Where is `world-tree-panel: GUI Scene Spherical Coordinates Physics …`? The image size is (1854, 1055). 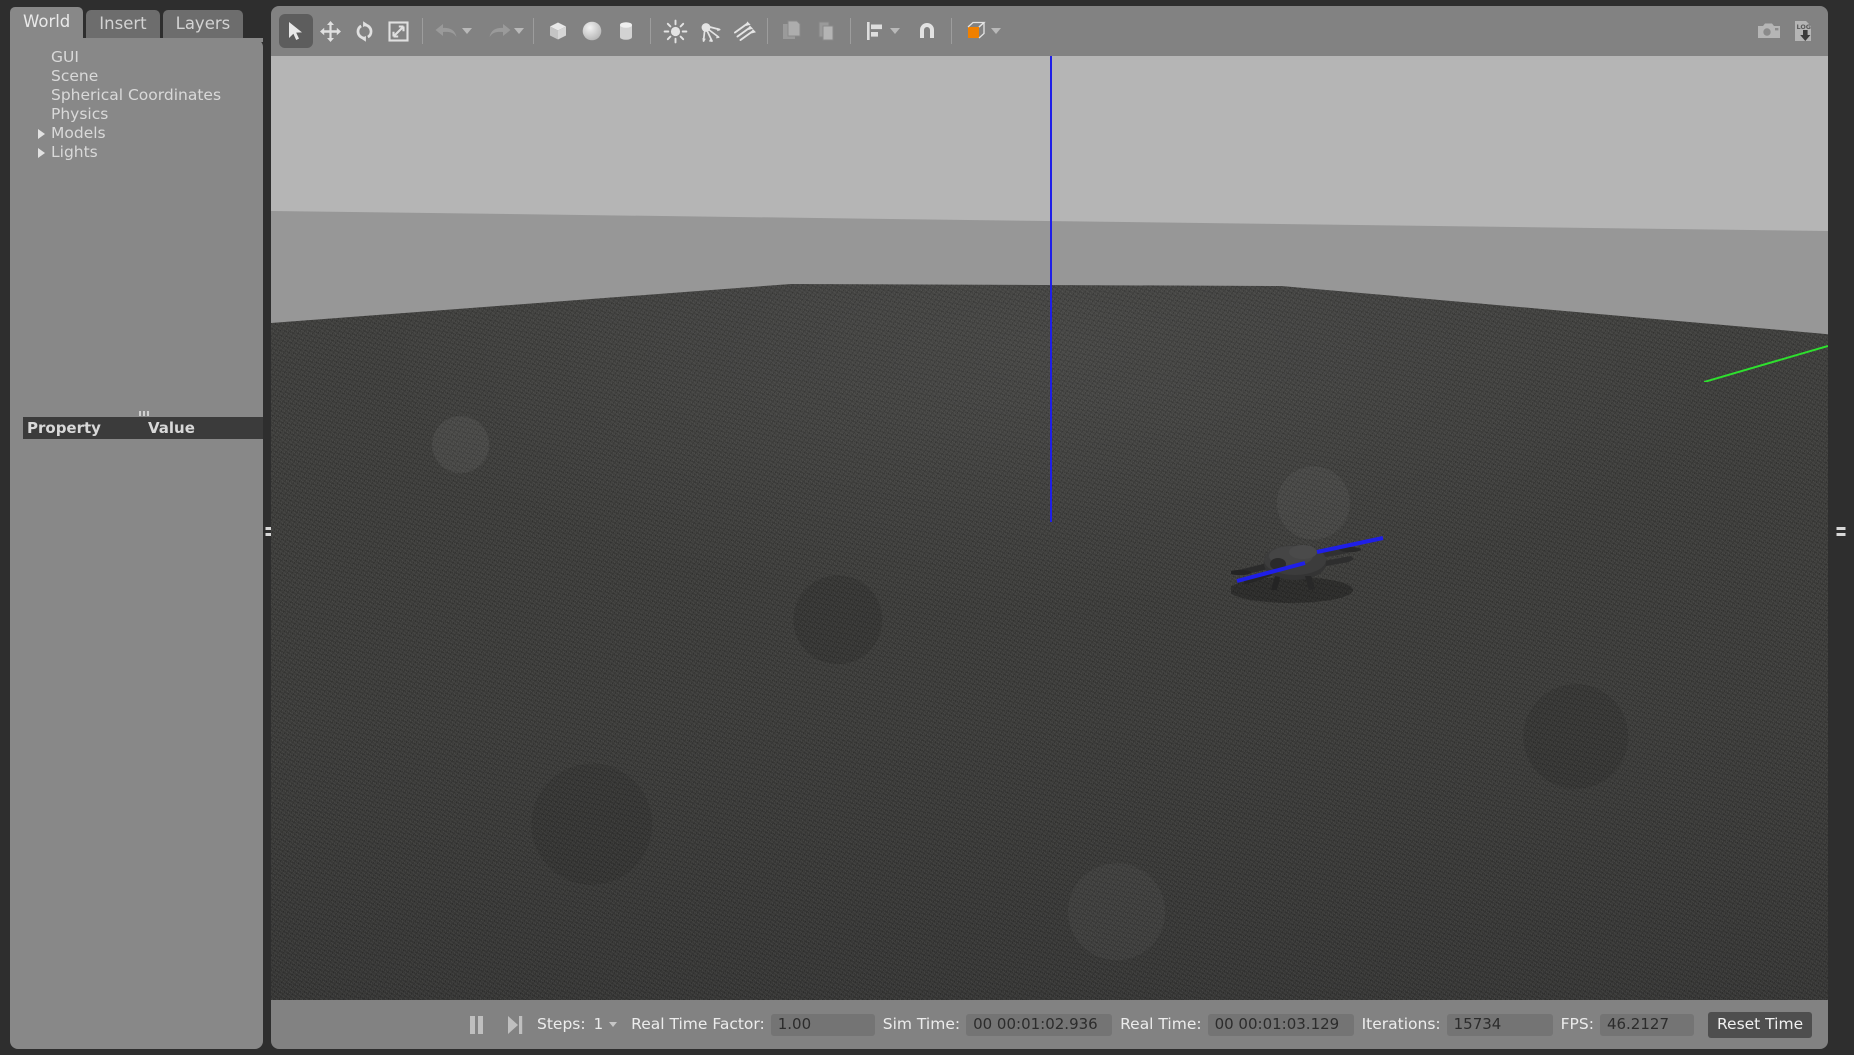
world-tree-panel: GUI Scene Spherical Coordinates Physics … is located at coordinates (136, 544).